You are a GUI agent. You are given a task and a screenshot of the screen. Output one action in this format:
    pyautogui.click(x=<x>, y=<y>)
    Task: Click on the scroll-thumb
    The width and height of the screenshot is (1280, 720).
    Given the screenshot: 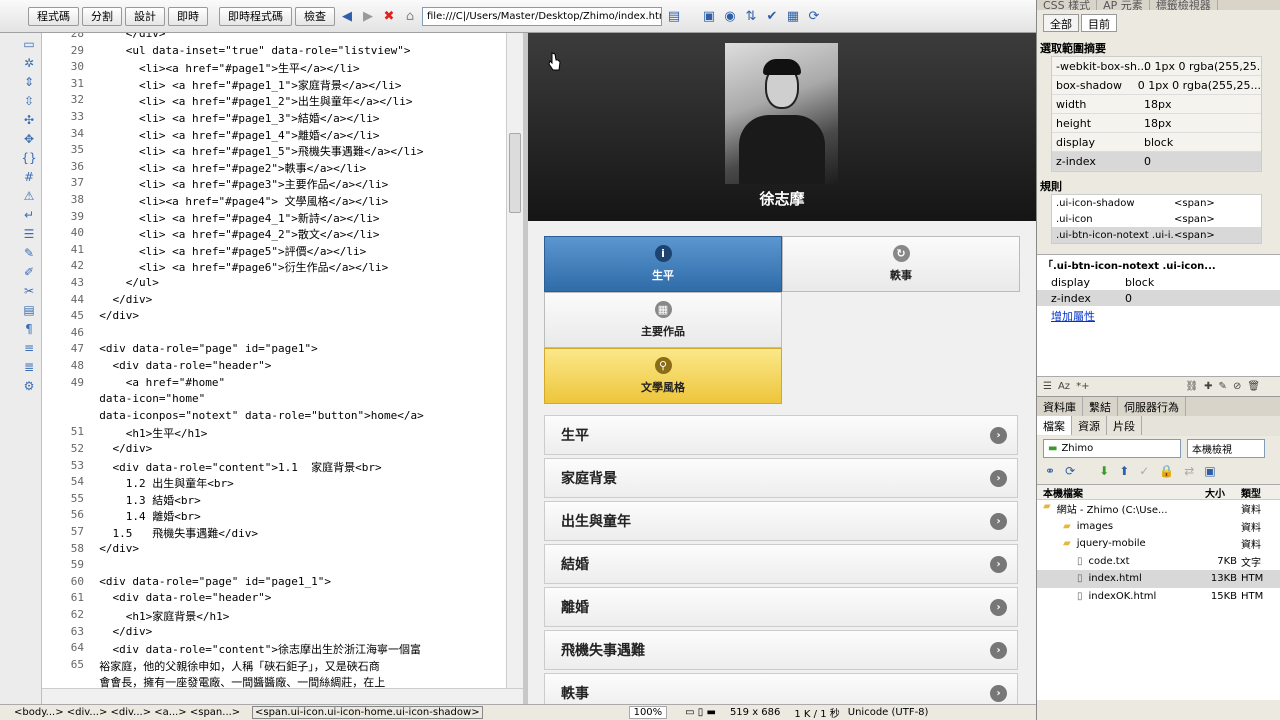 What is the action you would take?
    pyautogui.click(x=515, y=173)
    